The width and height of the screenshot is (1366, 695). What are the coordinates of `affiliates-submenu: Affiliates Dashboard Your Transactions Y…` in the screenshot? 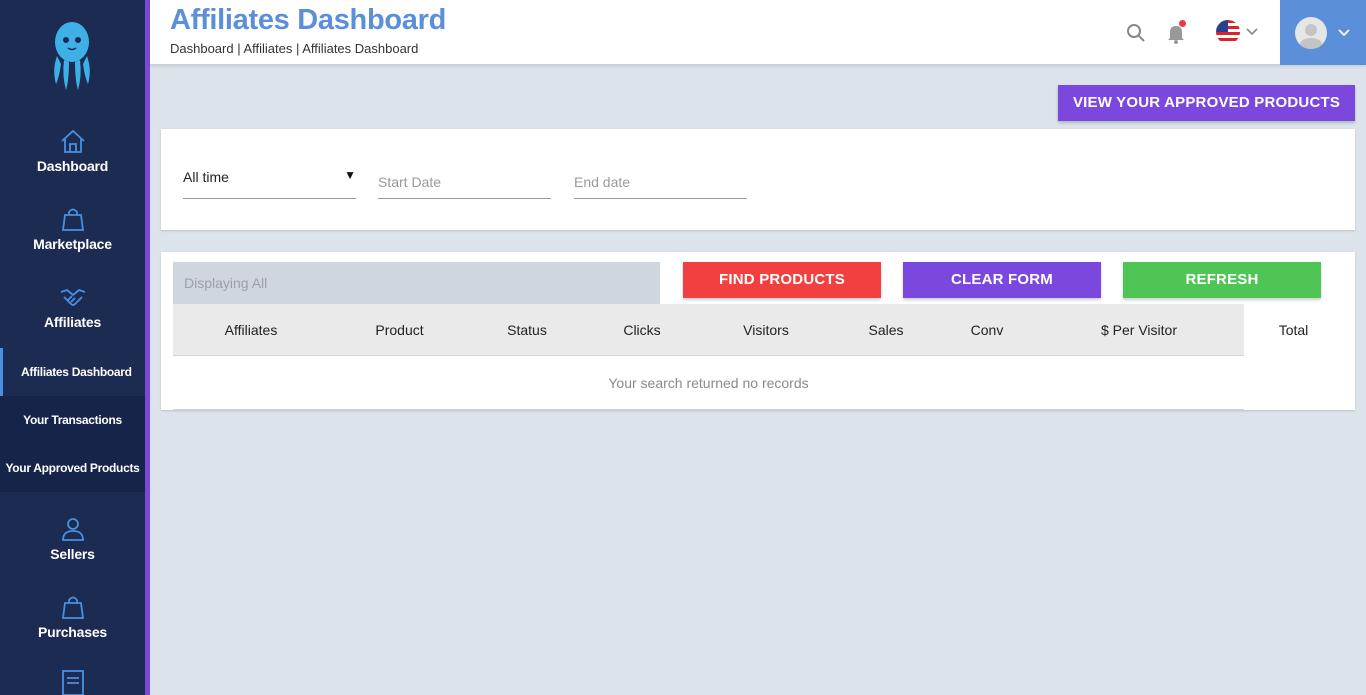 It's located at (72, 420).